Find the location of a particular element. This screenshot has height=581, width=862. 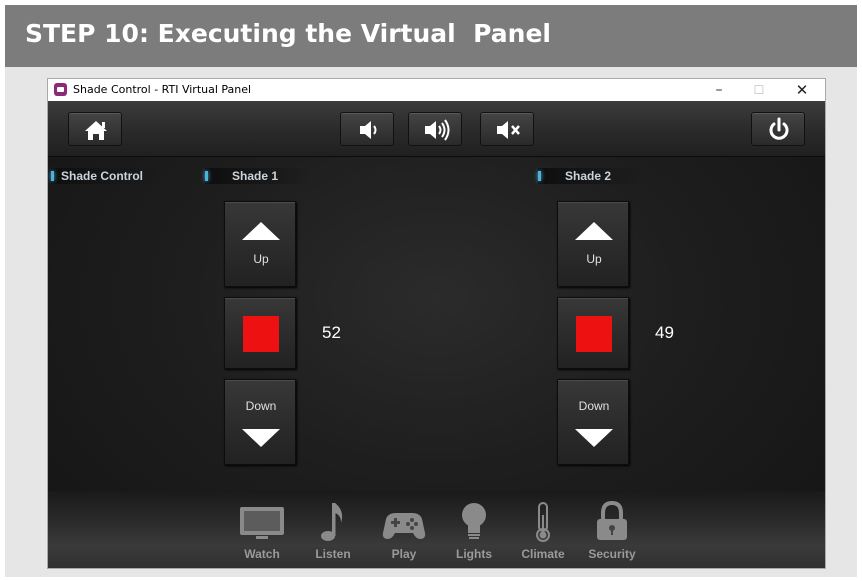

close-button: ✕ is located at coordinates (802, 90).